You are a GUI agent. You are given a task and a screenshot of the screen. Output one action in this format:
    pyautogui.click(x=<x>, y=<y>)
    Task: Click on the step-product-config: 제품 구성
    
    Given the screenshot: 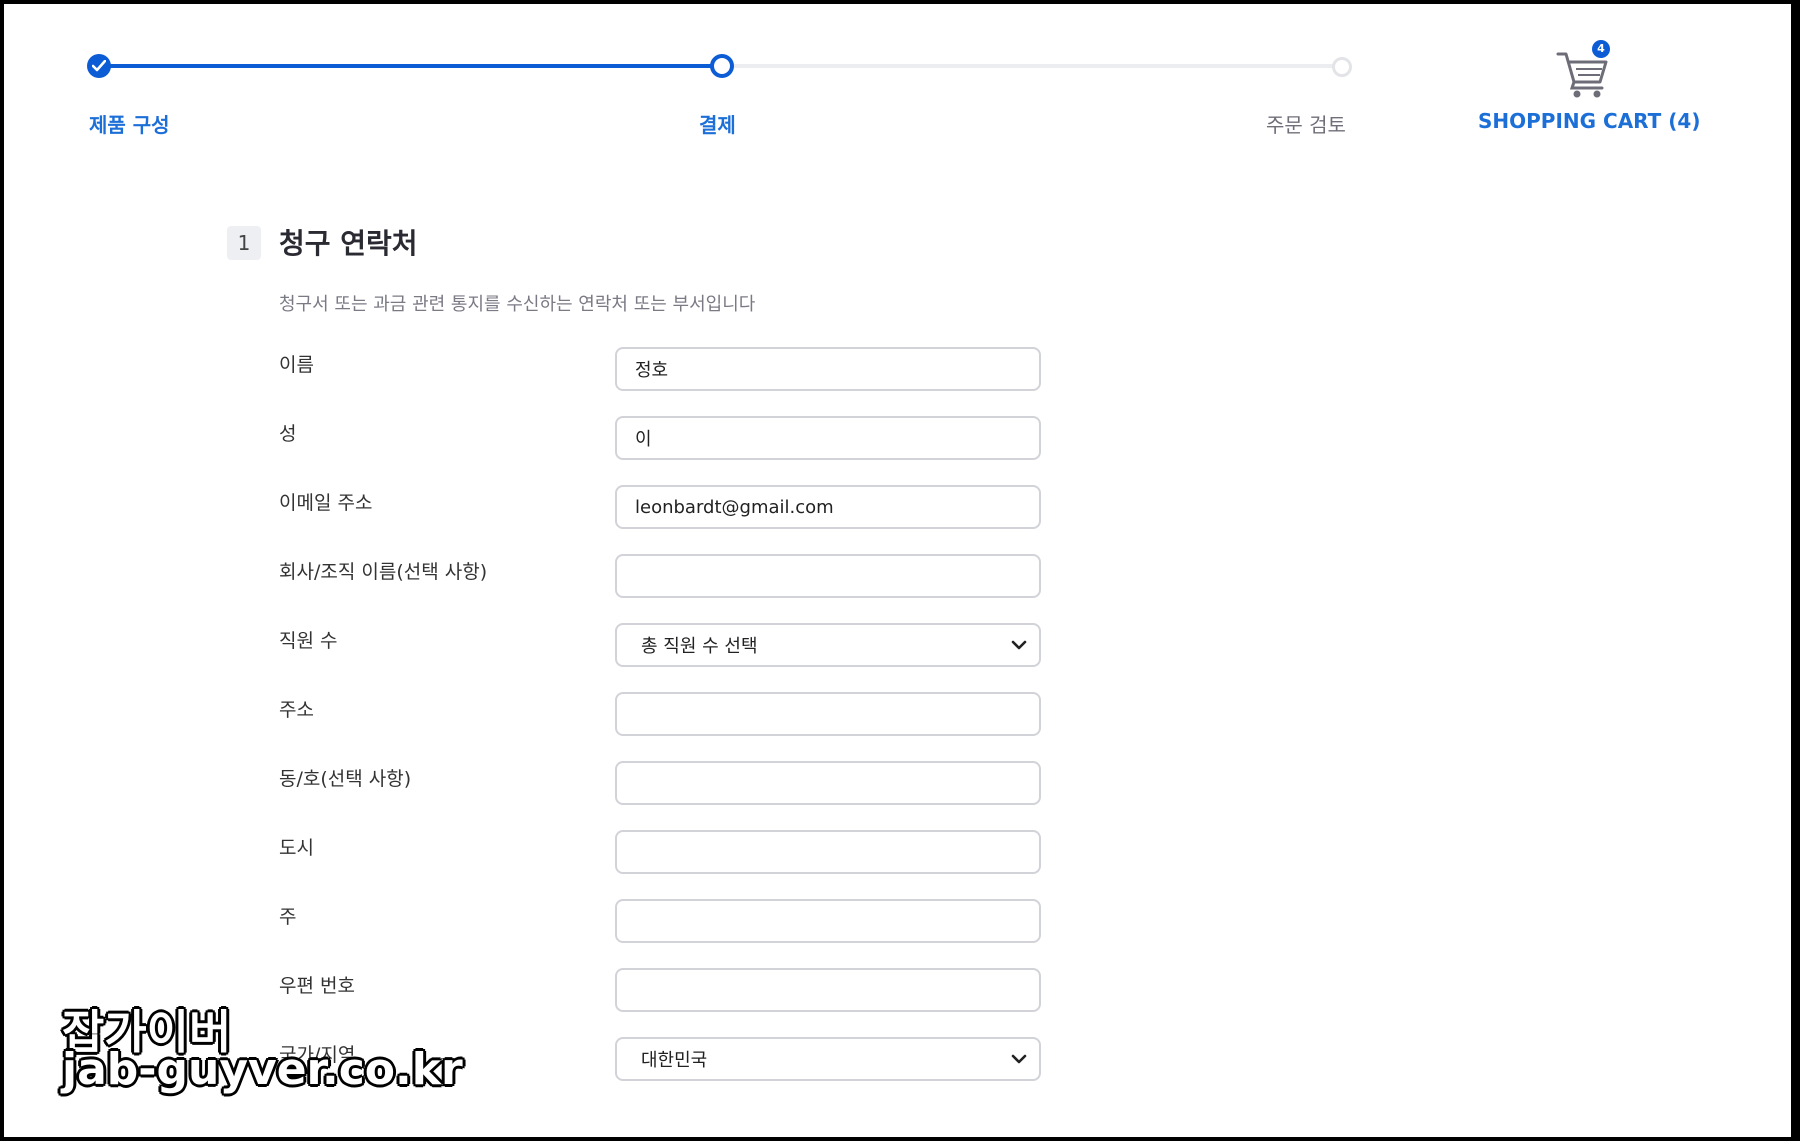 What is the action you would take?
    pyautogui.click(x=129, y=123)
    